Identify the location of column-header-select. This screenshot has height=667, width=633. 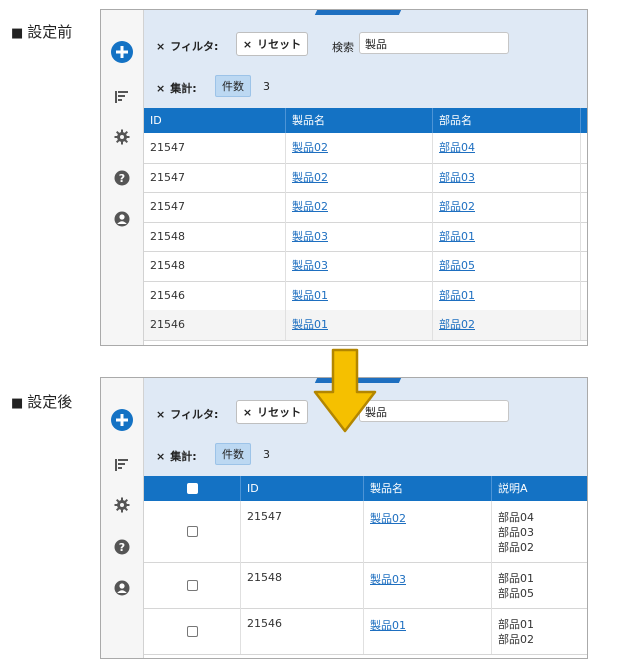
(192, 488).